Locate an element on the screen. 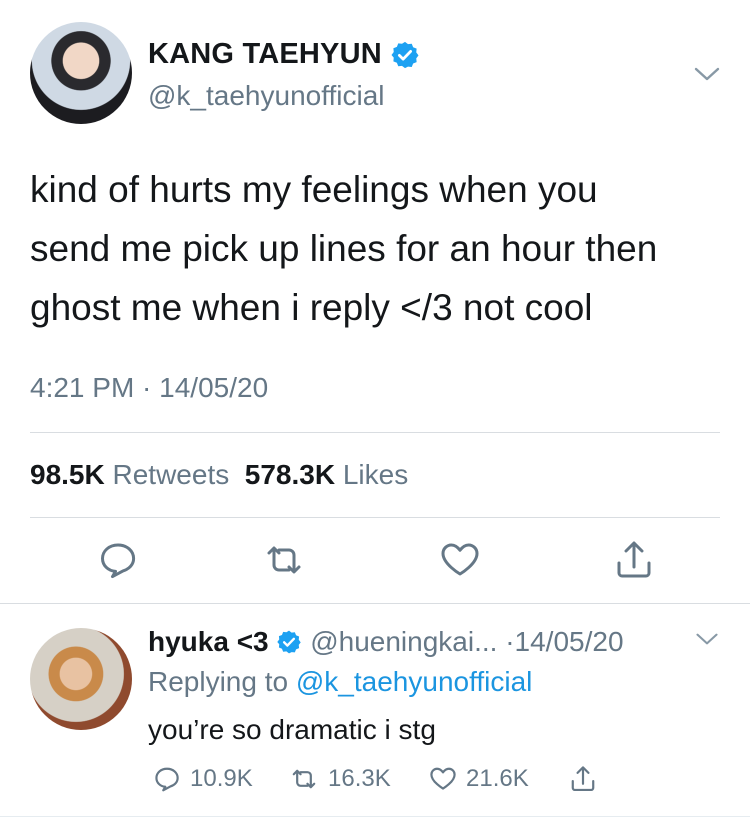 This screenshot has width=750, height=817. tweet-stats: 98.5K Retweets 578.3K Likes is located at coordinates (219, 475).